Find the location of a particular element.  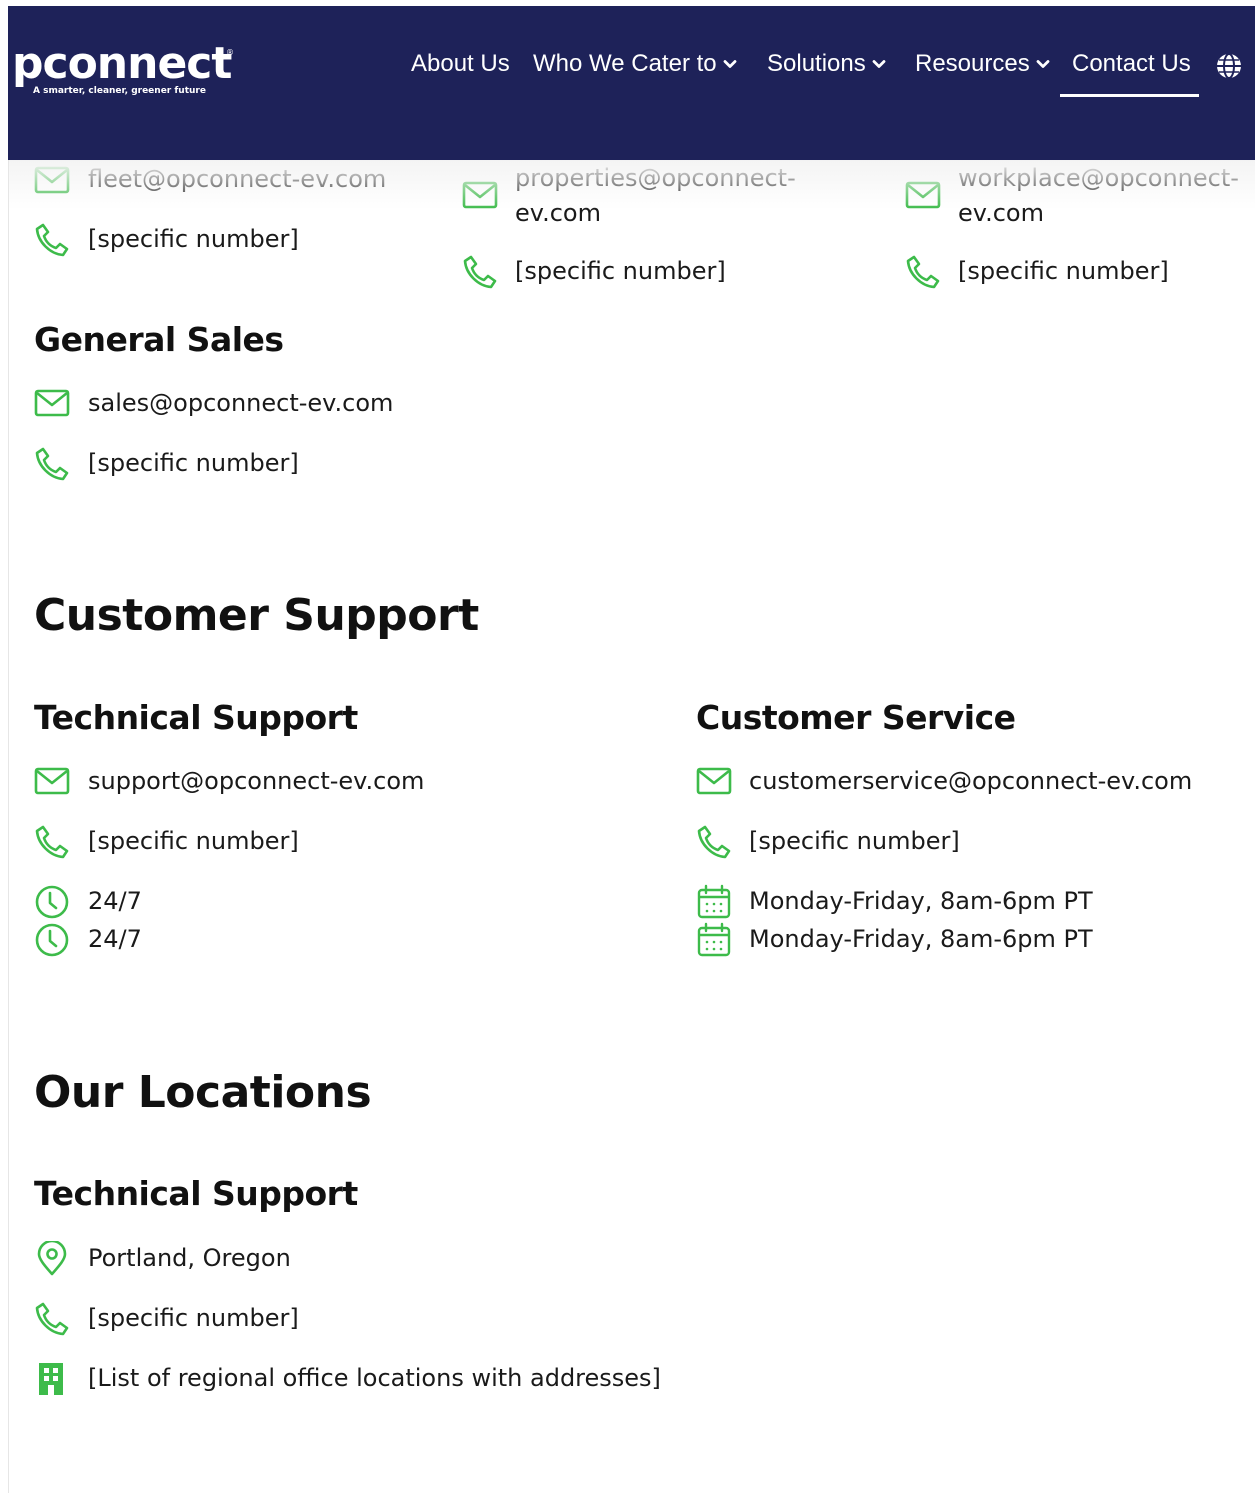

location-city: Portland, Oregon is located at coordinates (189, 1258).